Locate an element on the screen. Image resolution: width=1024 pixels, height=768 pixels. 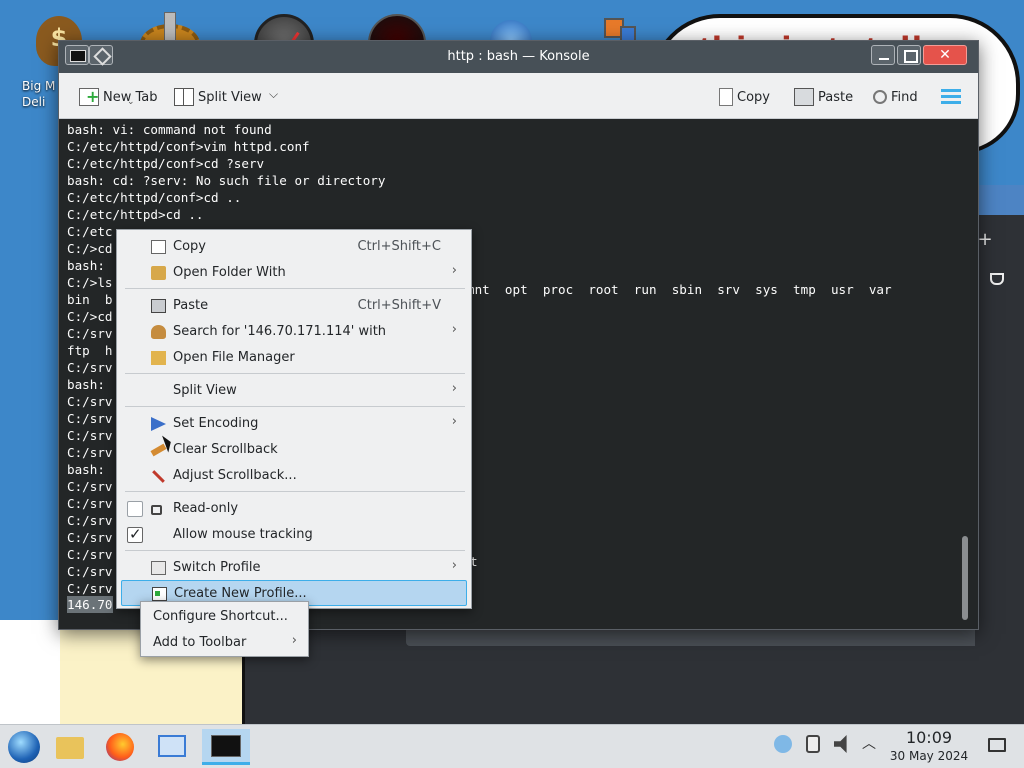
folder-icon is located at coordinates (158, 273).